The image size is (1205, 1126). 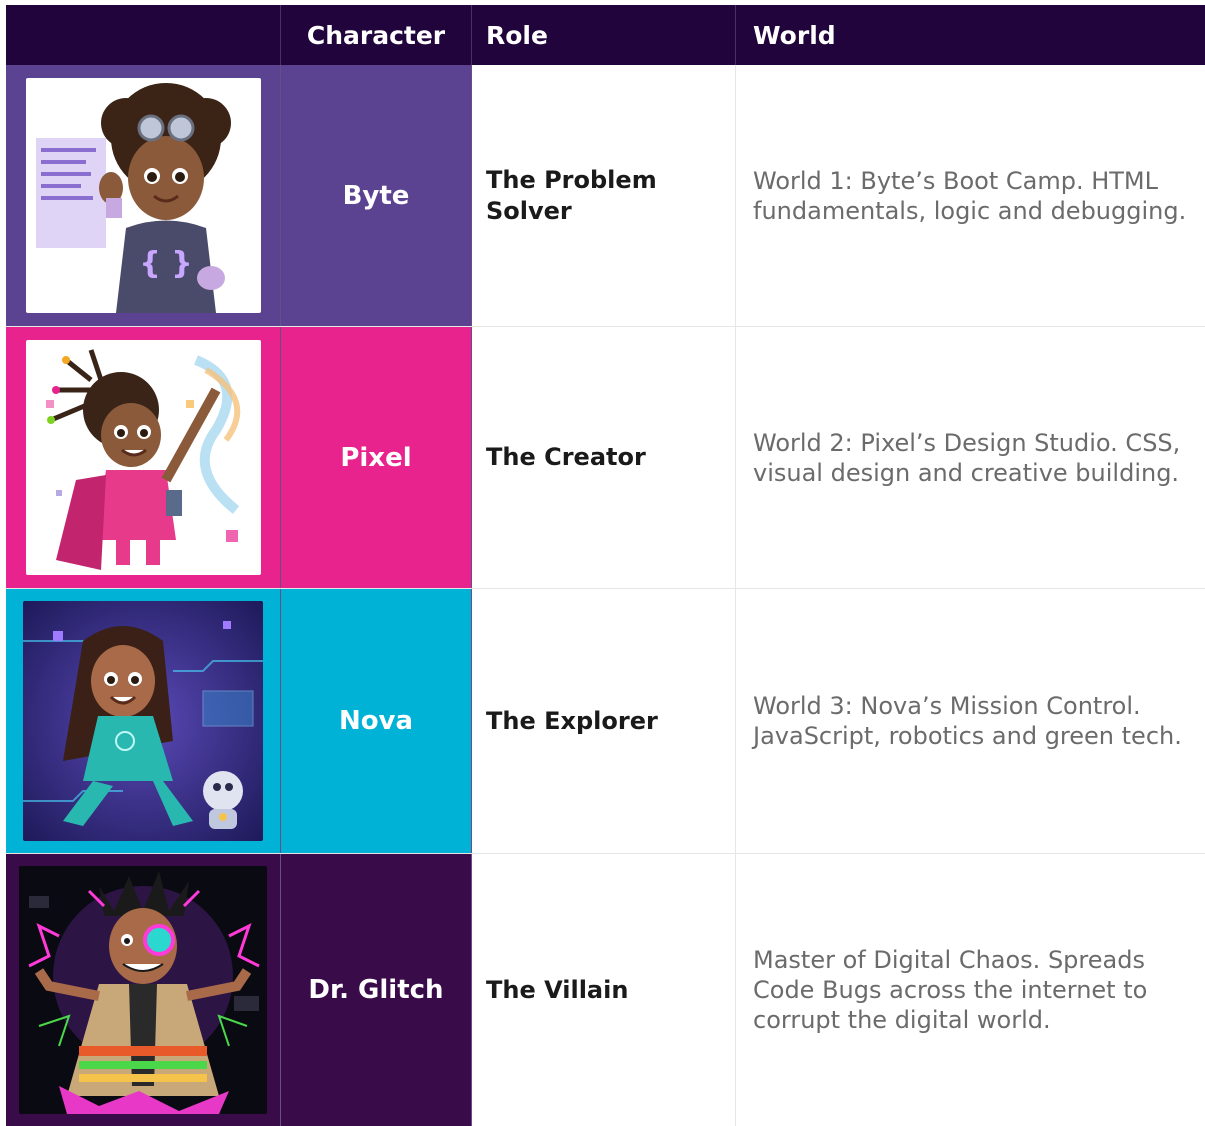 I want to click on character-name: Nova, so click(x=376, y=721).